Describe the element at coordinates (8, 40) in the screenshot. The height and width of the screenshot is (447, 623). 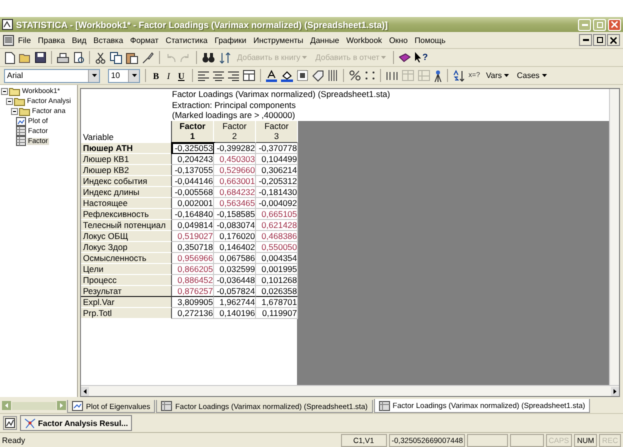
I see `document-icon` at that location.